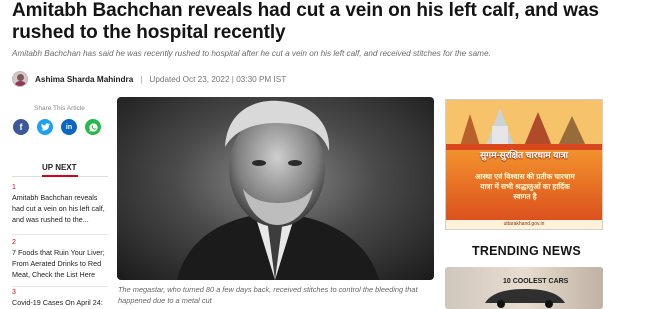 The image size is (650, 309). Describe the element at coordinates (536, 281) in the screenshot. I see `trending-card-title: 10 COOLEST CARS` at that location.